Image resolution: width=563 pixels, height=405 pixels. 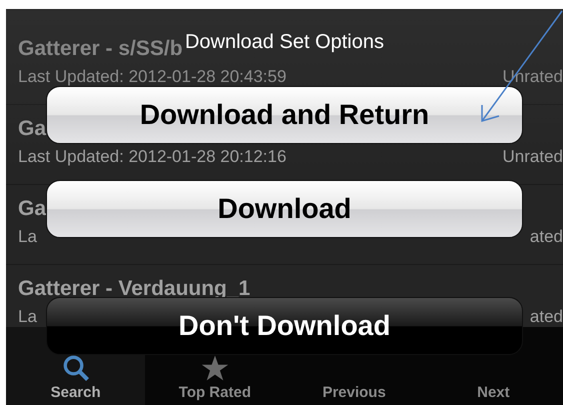 I want to click on search-icon, so click(x=76, y=368).